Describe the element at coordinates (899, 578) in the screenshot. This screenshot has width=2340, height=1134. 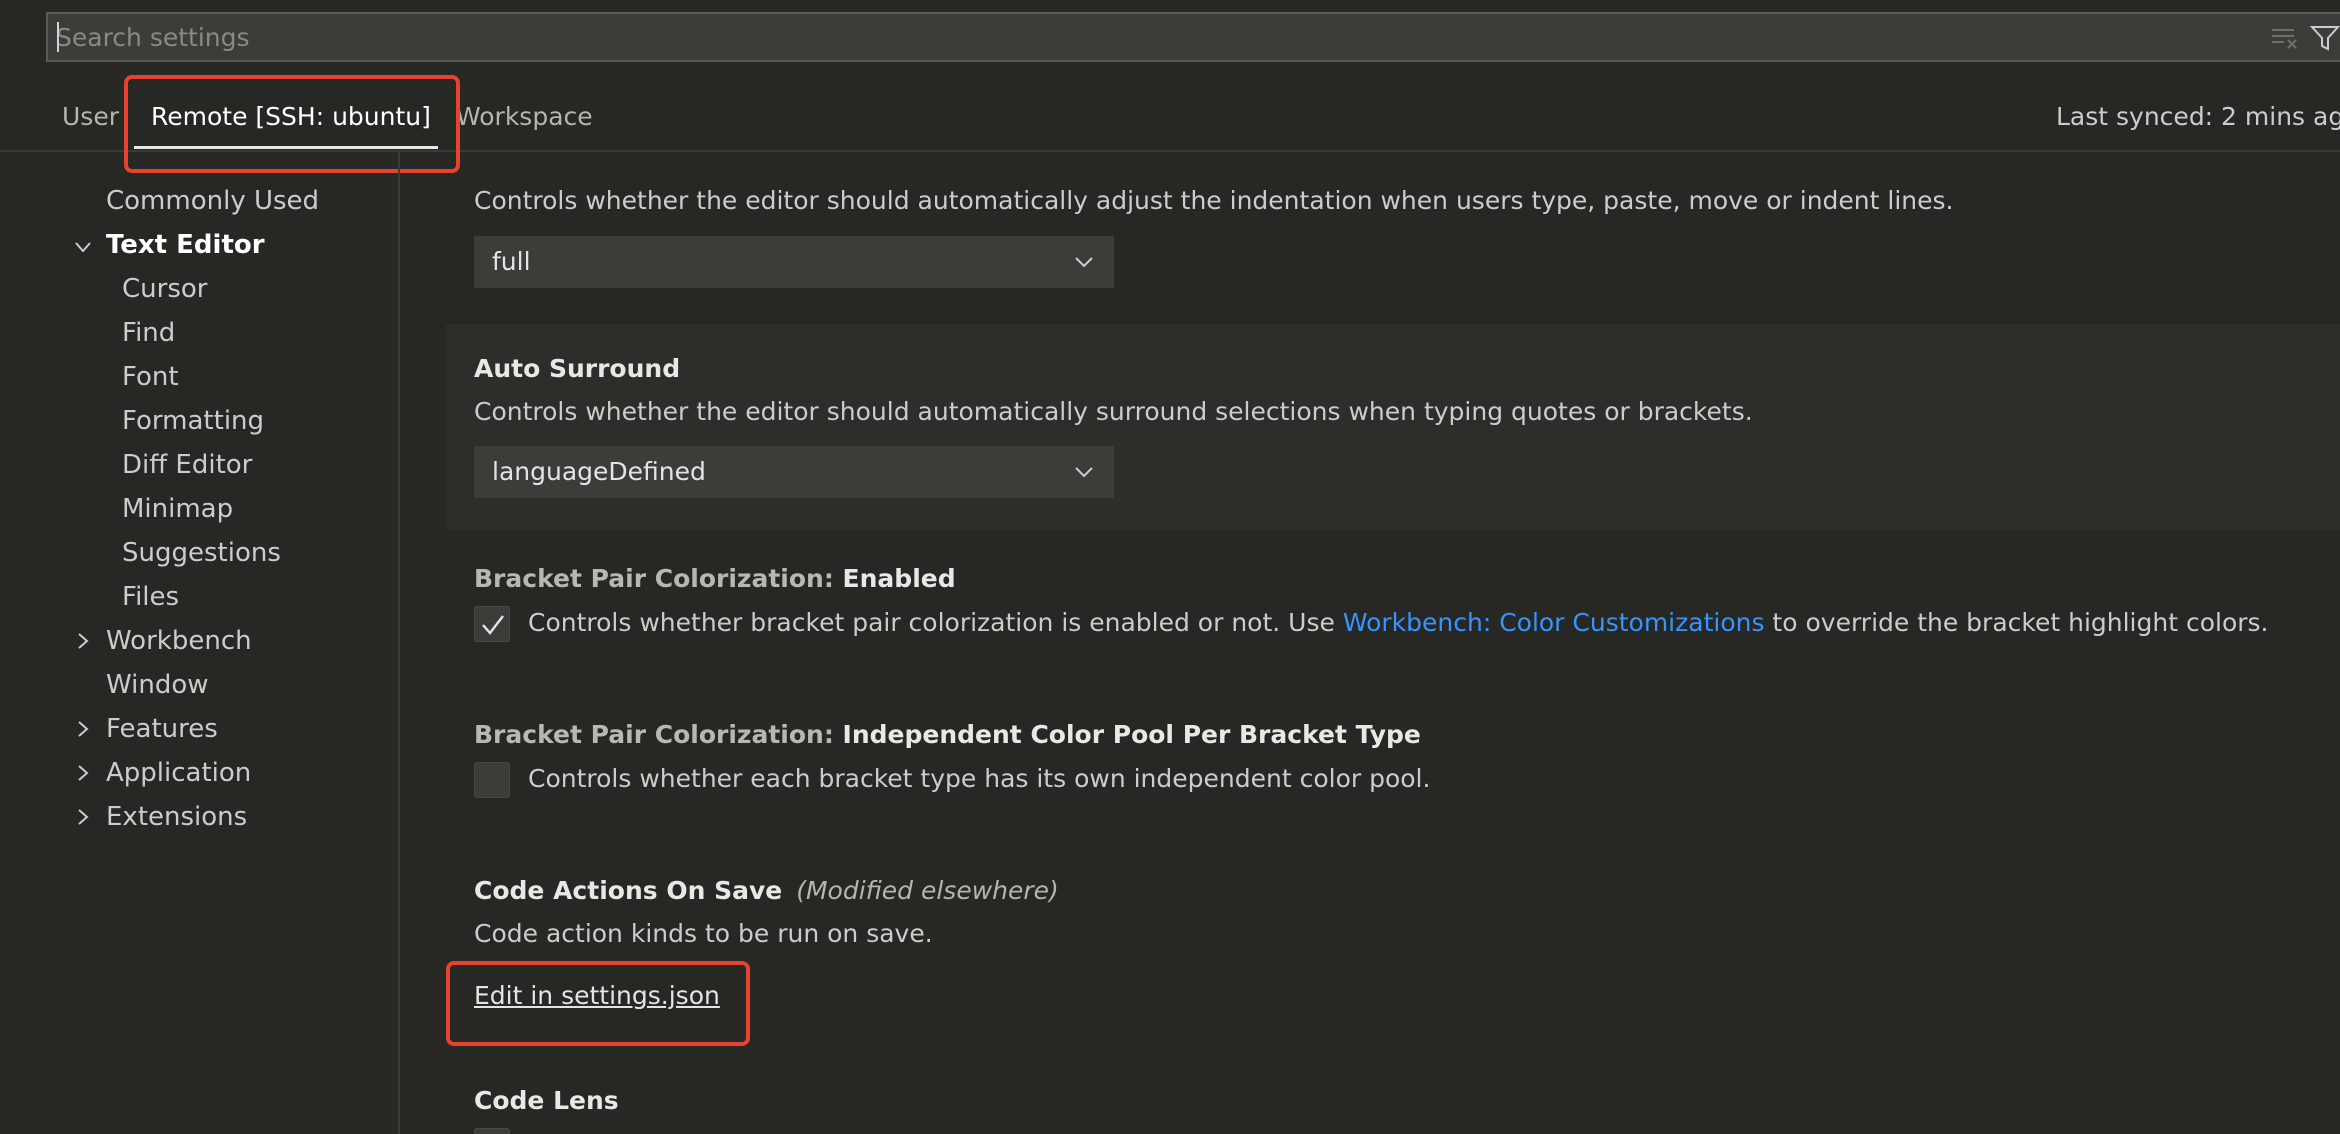
I see `setting-name: Enabled` at that location.